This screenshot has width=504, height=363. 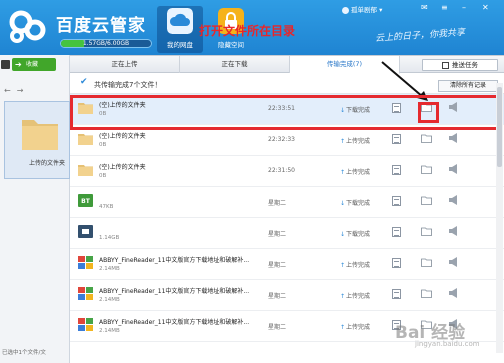 I want to click on svg-text: BT, so click(x=86, y=201).